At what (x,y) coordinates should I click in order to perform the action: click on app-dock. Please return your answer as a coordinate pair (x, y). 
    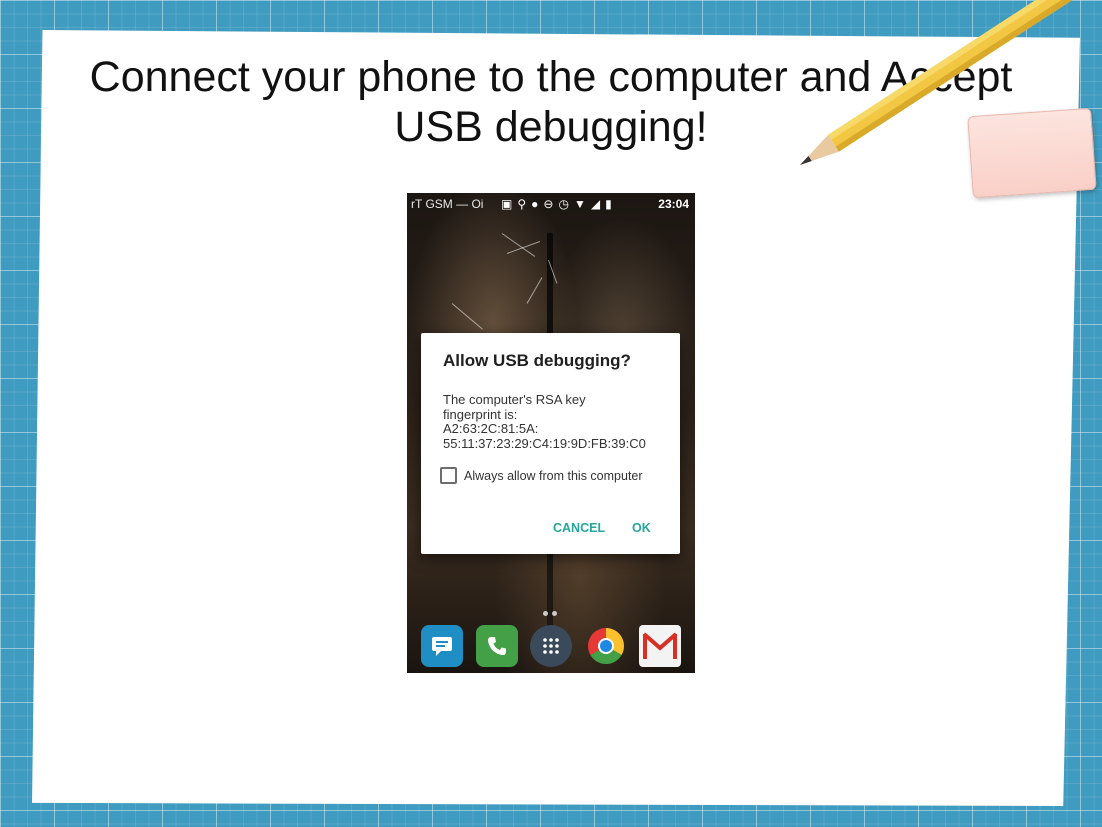
    Looking at the image, I should click on (551, 646).